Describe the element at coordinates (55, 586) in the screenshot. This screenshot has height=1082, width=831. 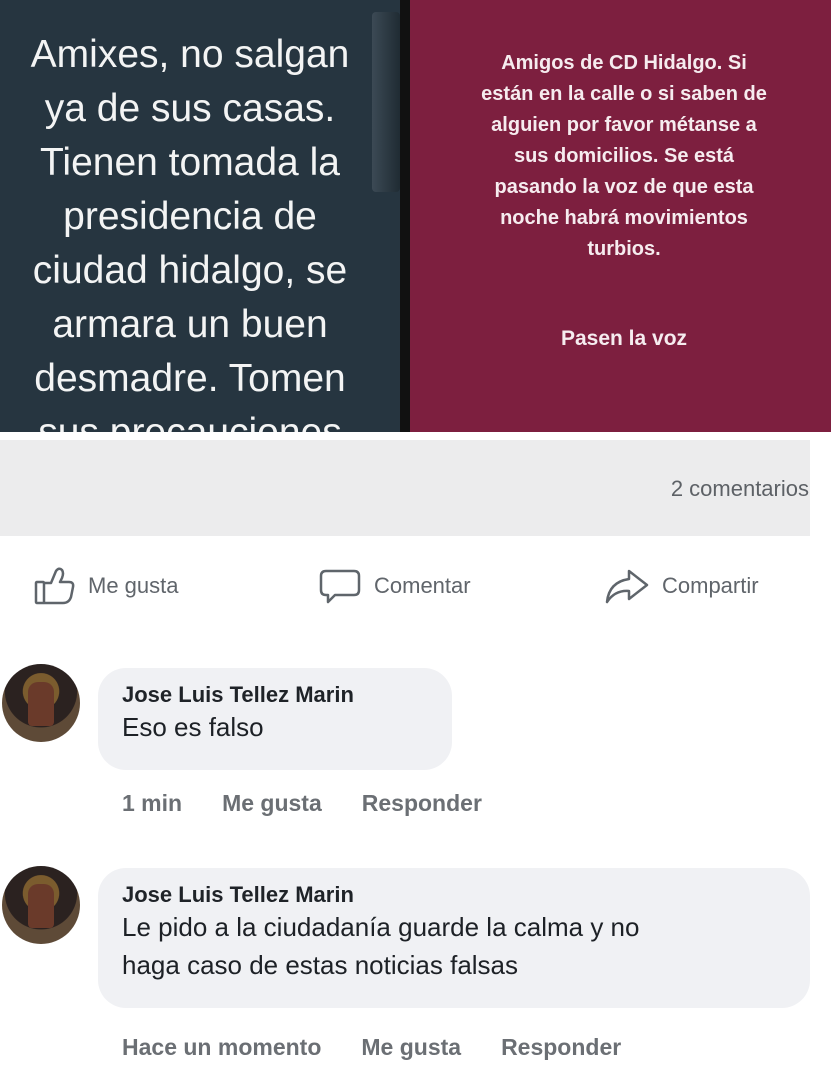
I see `thumbs-up-icon` at that location.